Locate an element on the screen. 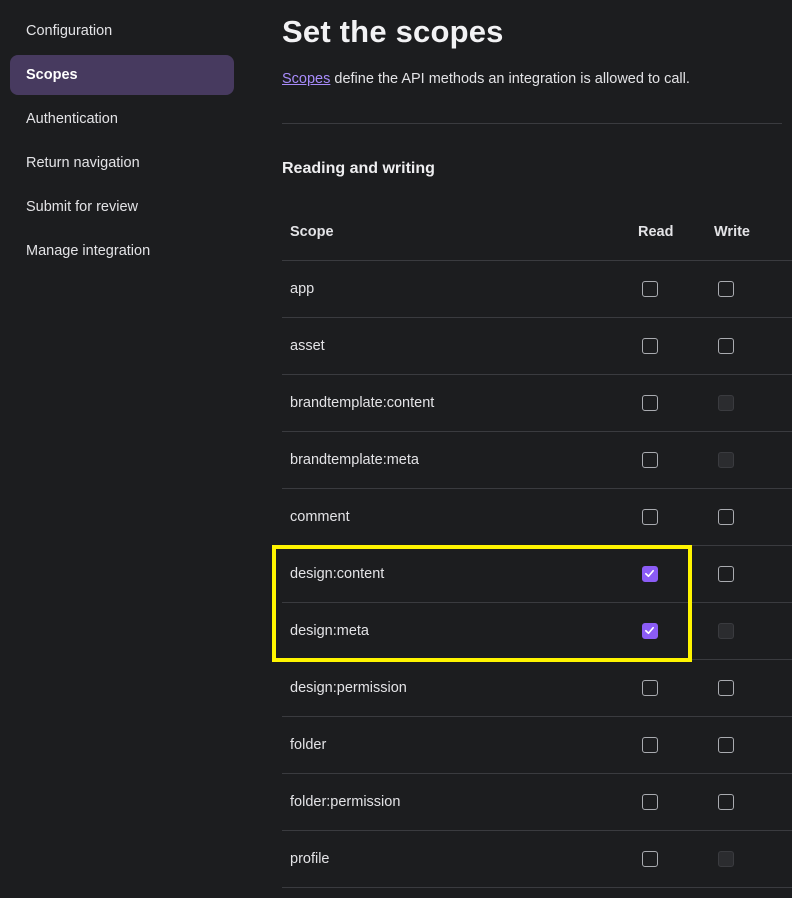 This screenshot has height=898, width=792. section-title: Reading and writing is located at coordinates (358, 168).